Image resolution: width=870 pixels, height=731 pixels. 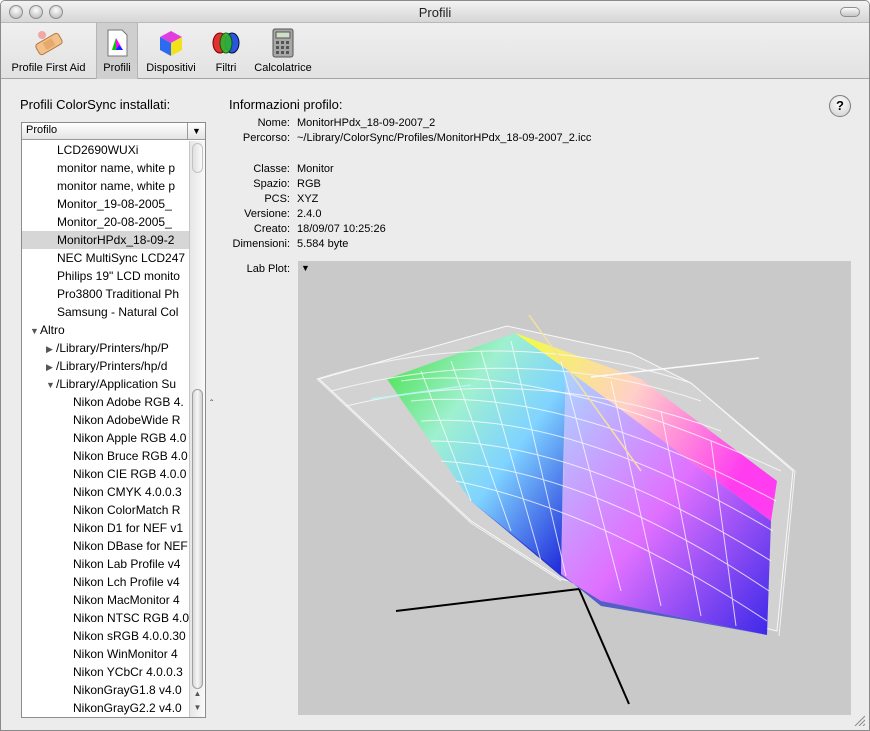 I want to click on list-item-label: Nikon NTSC RGB 4.0, so click(x=131, y=618).